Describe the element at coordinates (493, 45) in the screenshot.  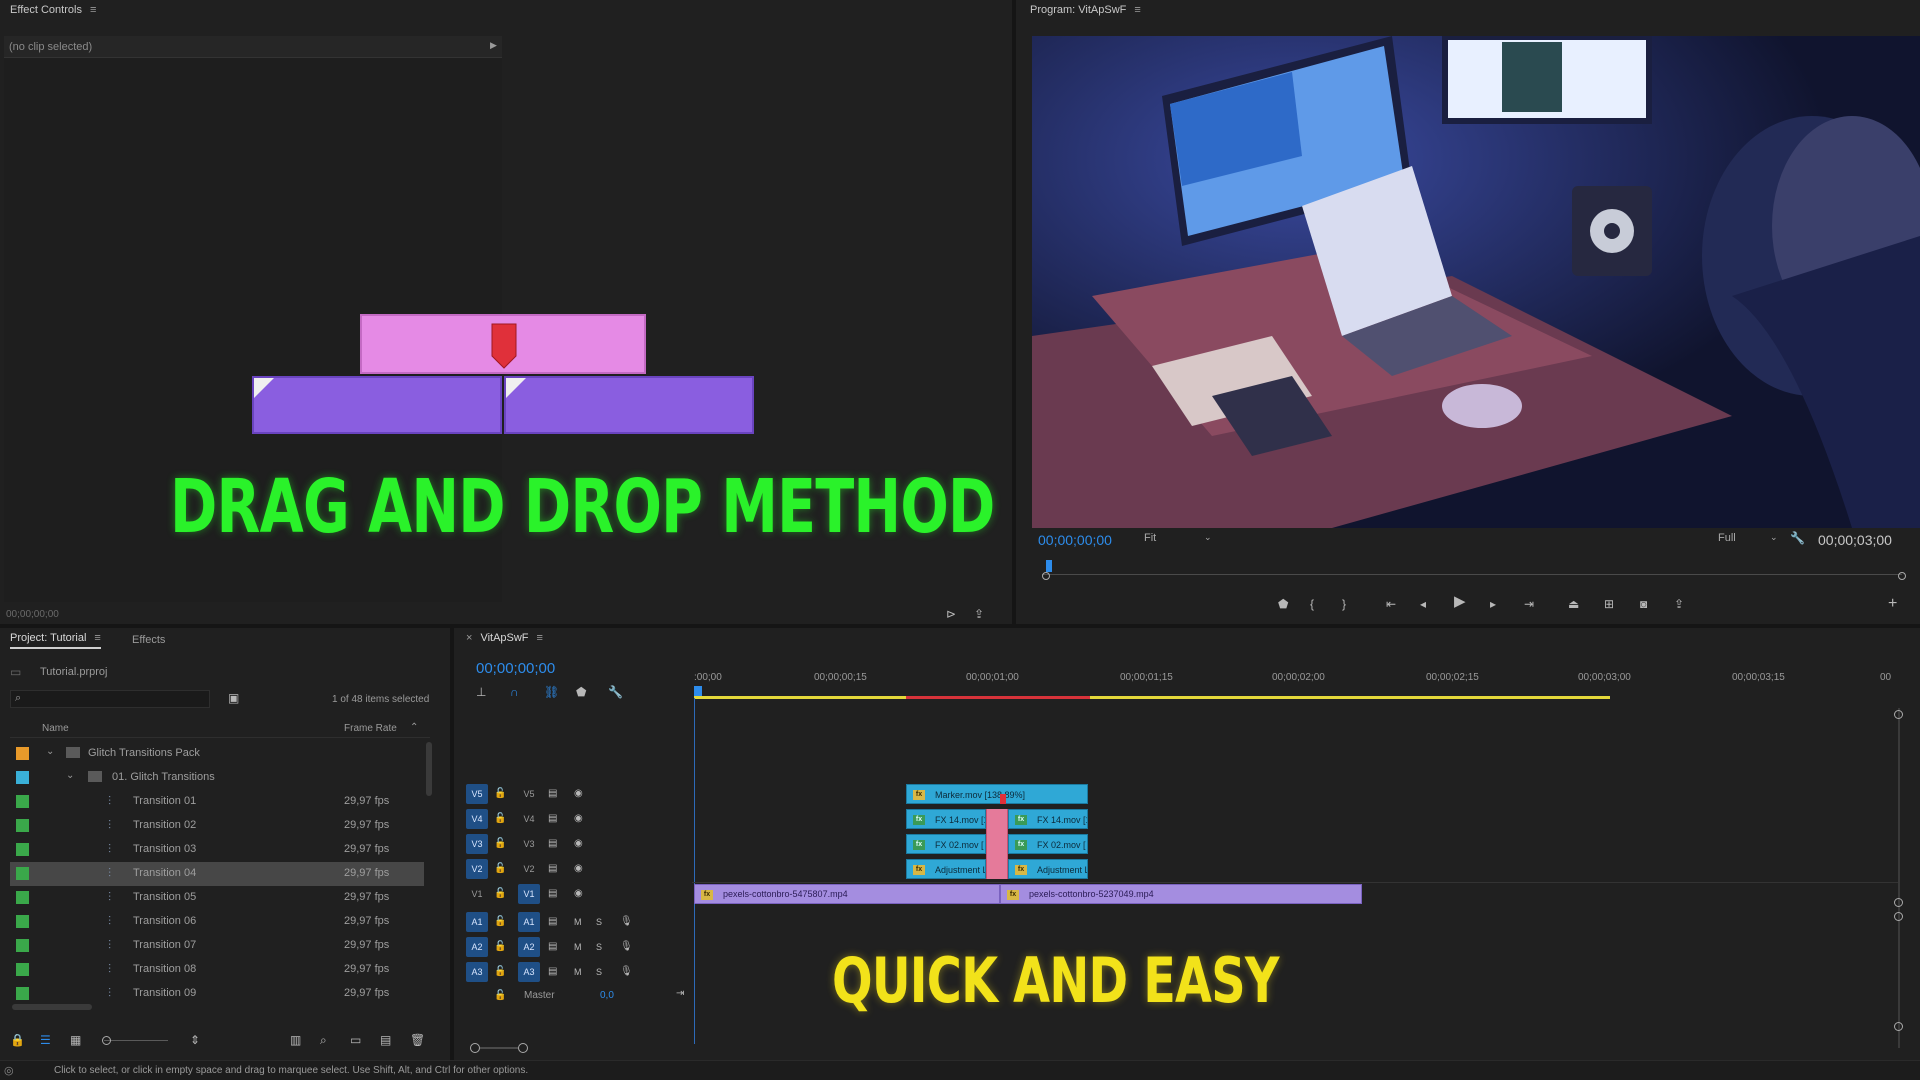
I see `play-arrow-icon: ▶` at that location.